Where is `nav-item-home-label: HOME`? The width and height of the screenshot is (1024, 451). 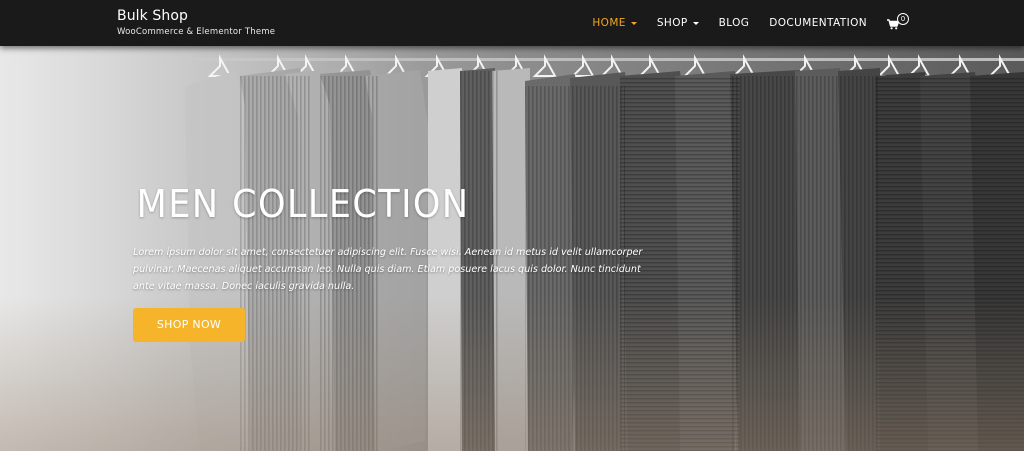
nav-item-home-label: HOME is located at coordinates (609, 23).